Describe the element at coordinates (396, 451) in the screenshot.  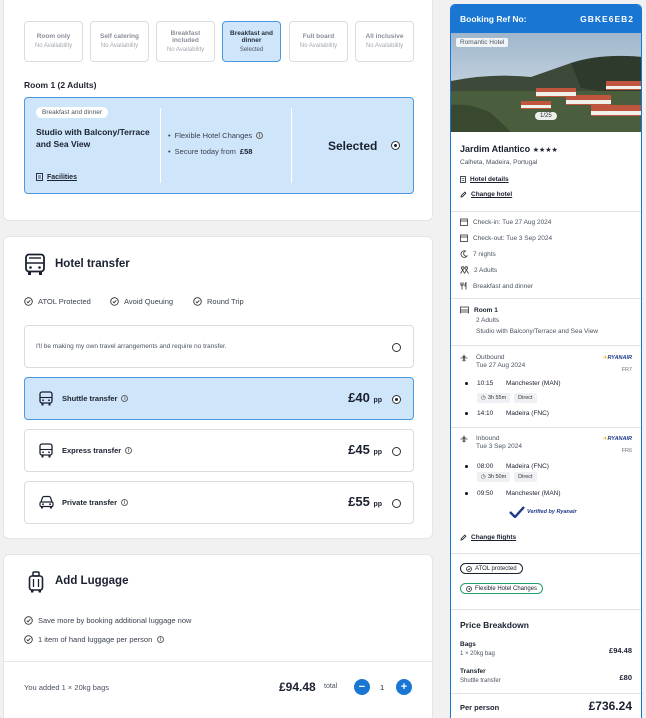
I see `express-radio` at that location.